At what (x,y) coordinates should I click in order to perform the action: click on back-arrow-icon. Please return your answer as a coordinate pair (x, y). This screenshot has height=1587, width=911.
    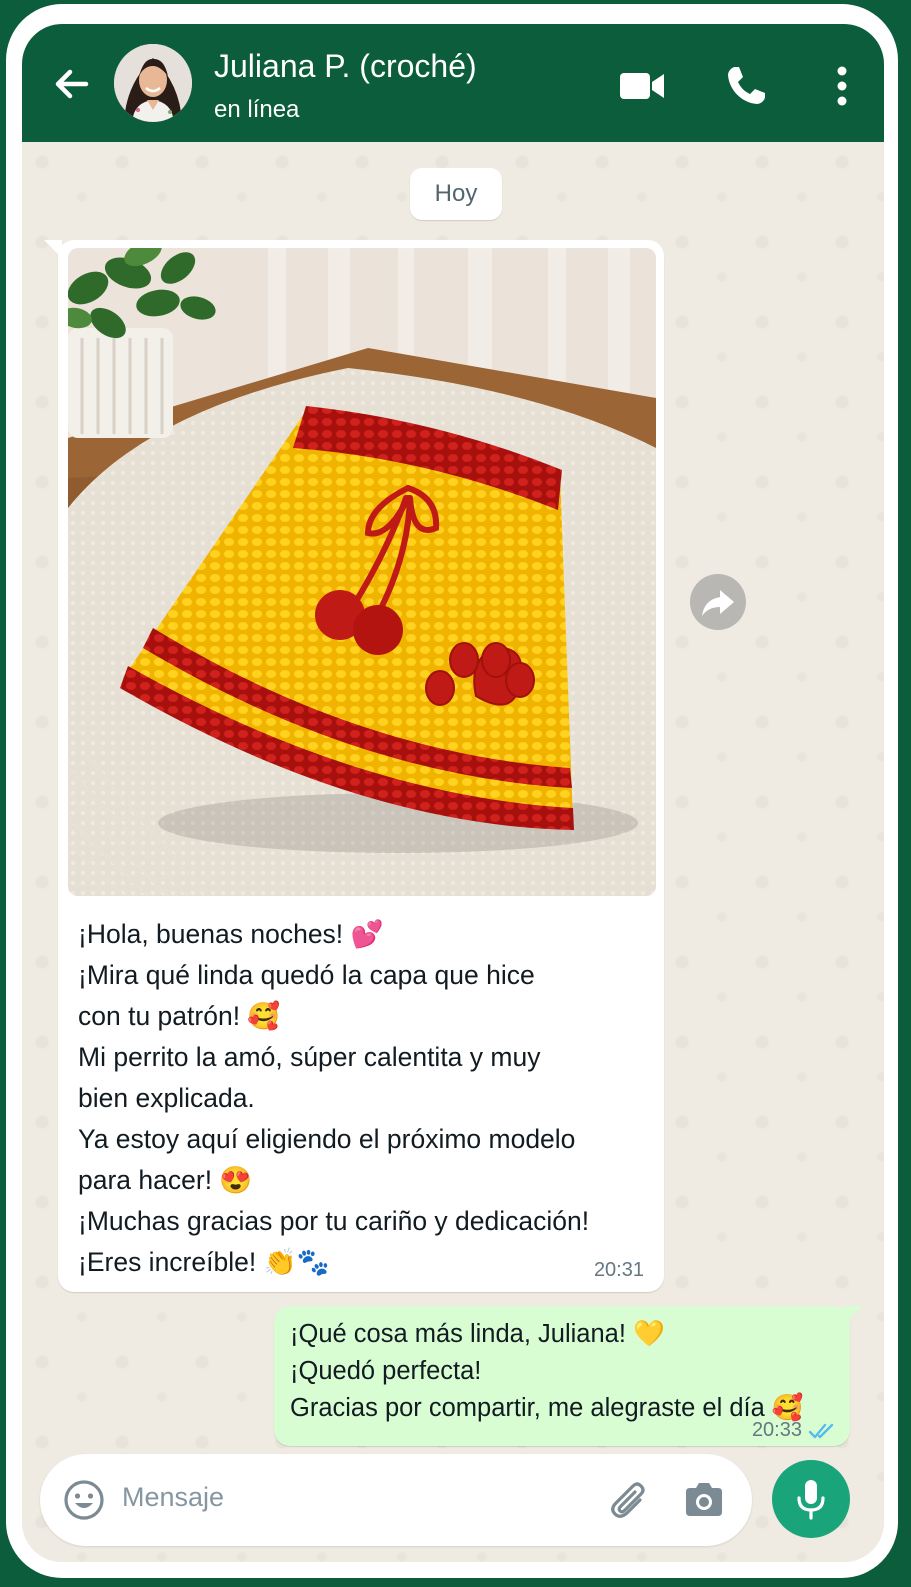
    Looking at the image, I should click on (72, 84).